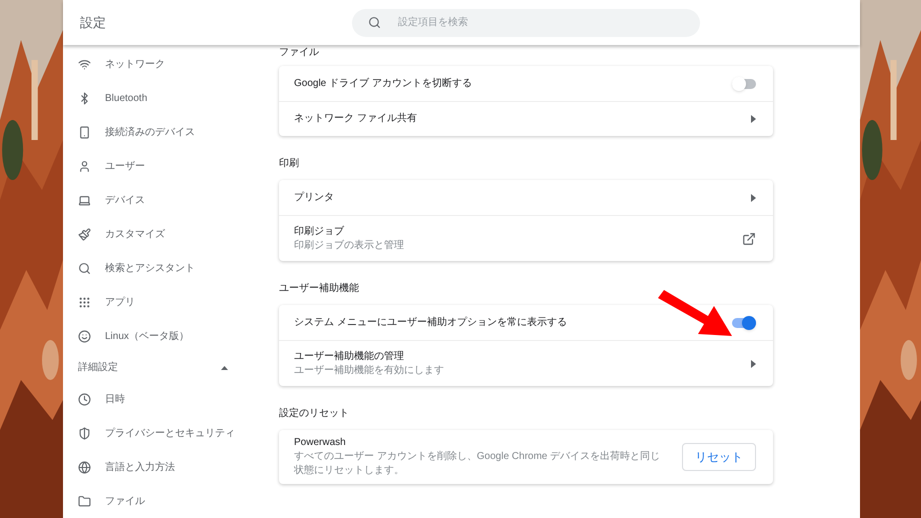  What do you see at coordinates (314, 414) in the screenshot?
I see `section-title: 設定のリセット` at bounding box center [314, 414].